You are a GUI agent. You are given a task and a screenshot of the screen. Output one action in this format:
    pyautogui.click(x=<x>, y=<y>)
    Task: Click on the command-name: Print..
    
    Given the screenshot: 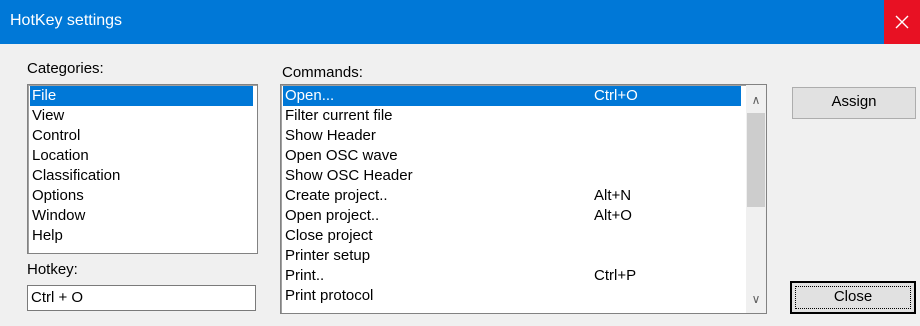 What is the action you would take?
    pyautogui.click(x=305, y=275)
    